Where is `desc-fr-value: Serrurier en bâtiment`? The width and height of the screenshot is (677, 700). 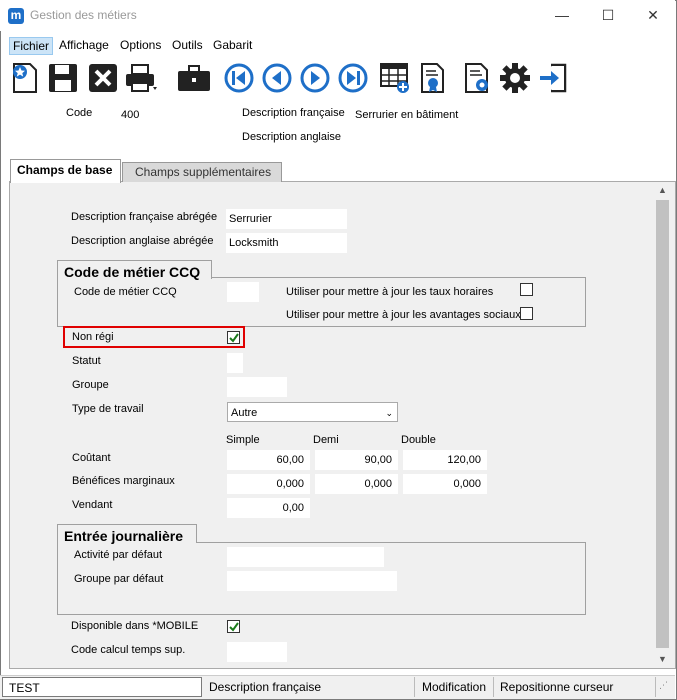 desc-fr-value: Serrurier en bâtiment is located at coordinates (407, 115).